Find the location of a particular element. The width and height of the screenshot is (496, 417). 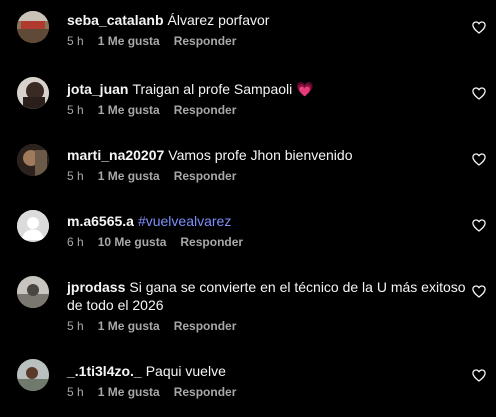

comment-text: Traigan al profe Sampaoli is located at coordinates (212, 89).